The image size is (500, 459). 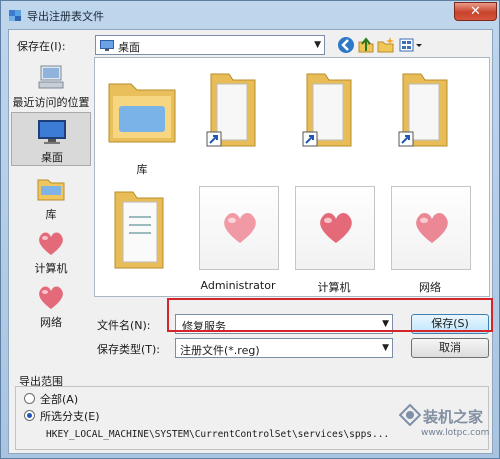 What do you see at coordinates (59, 399) in the screenshot?
I see `radio-all-label: 全部(A)` at bounding box center [59, 399].